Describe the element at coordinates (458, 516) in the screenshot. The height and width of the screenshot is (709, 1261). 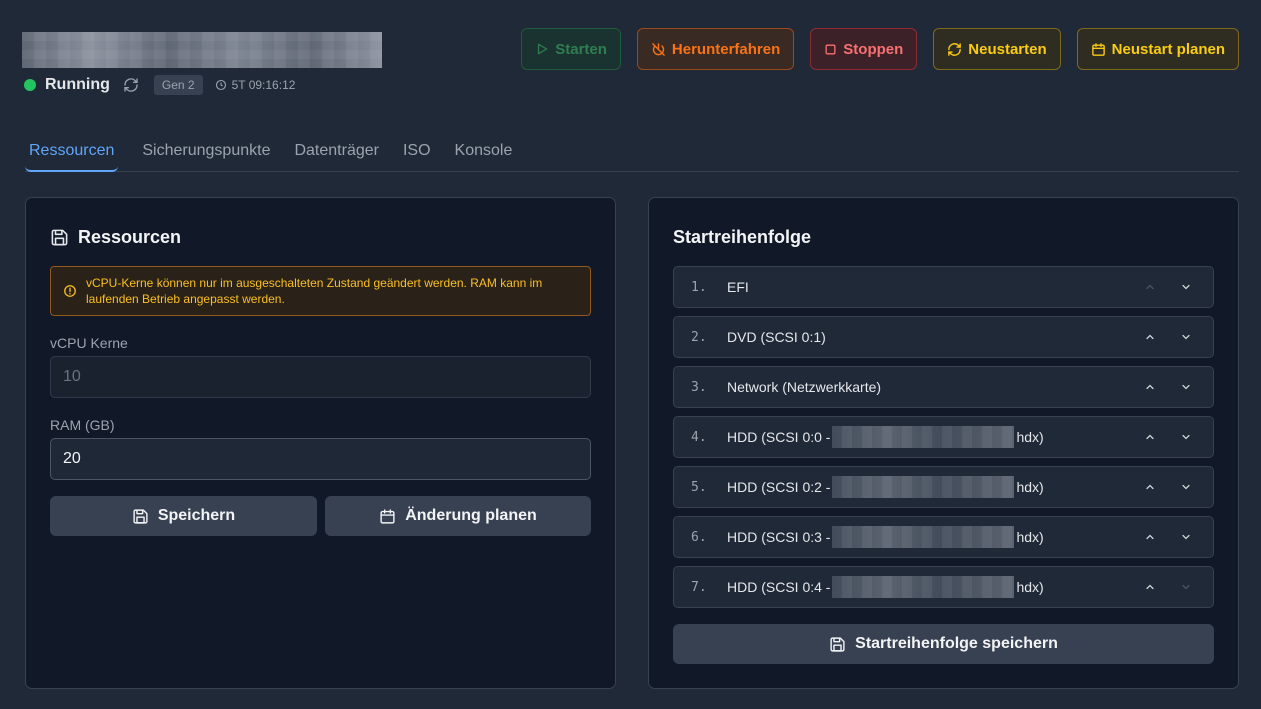
I see `schedule-change-button: Änderung planen` at that location.